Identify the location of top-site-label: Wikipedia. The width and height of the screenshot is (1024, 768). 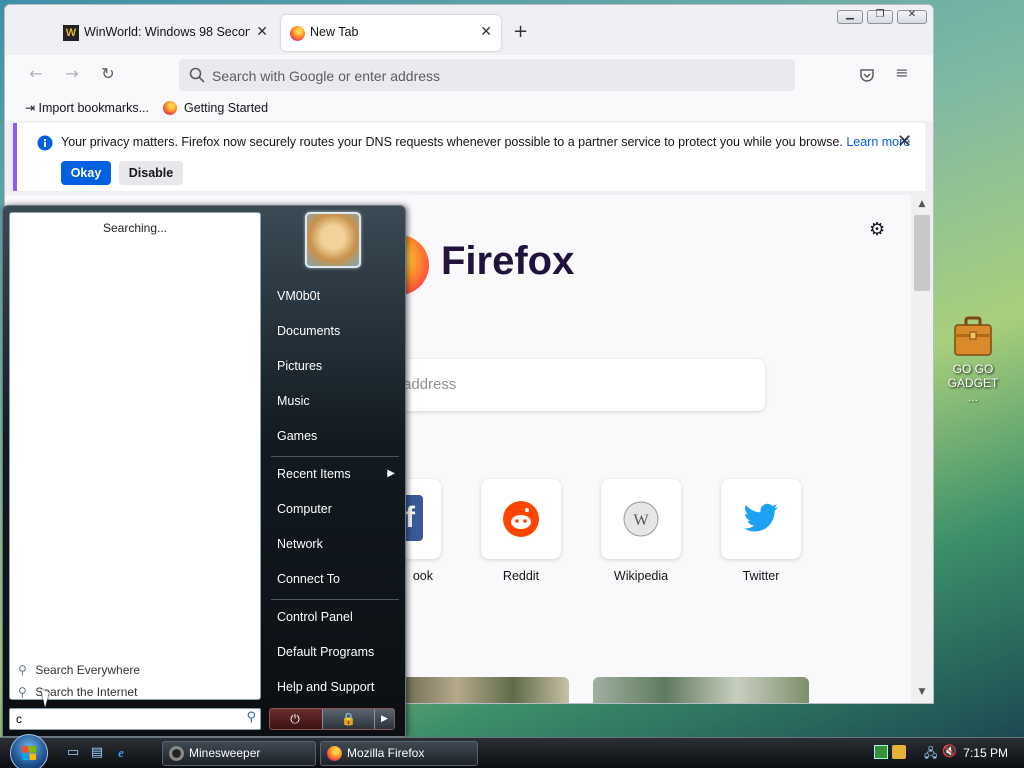
(641, 576).